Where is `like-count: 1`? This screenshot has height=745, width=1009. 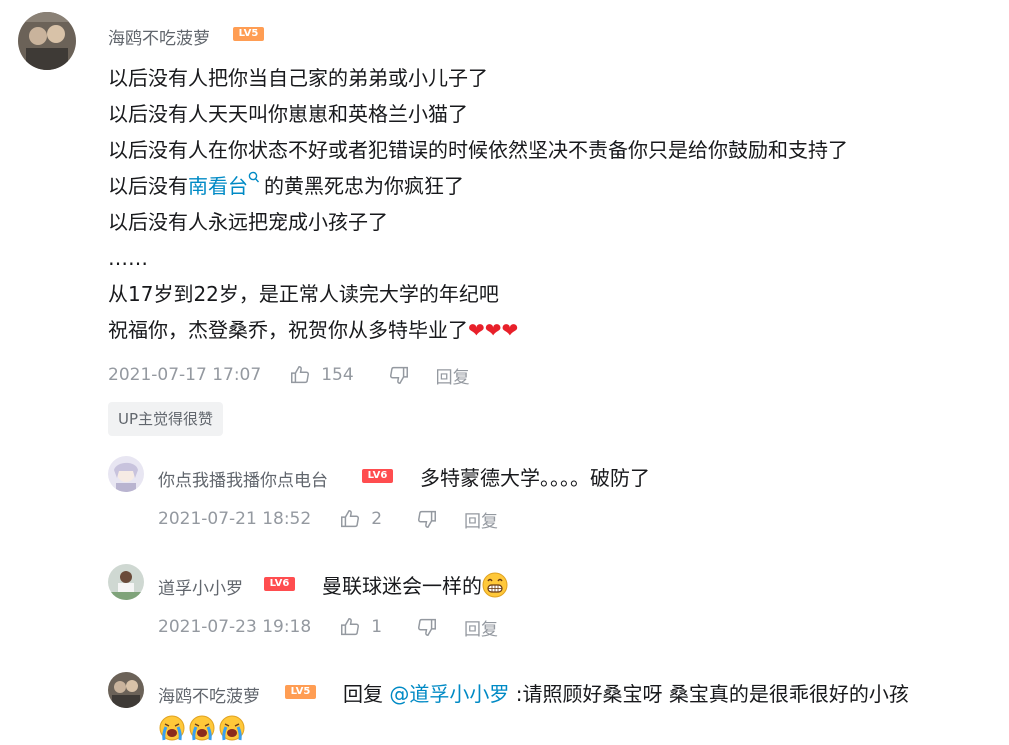 like-count: 1 is located at coordinates (377, 627).